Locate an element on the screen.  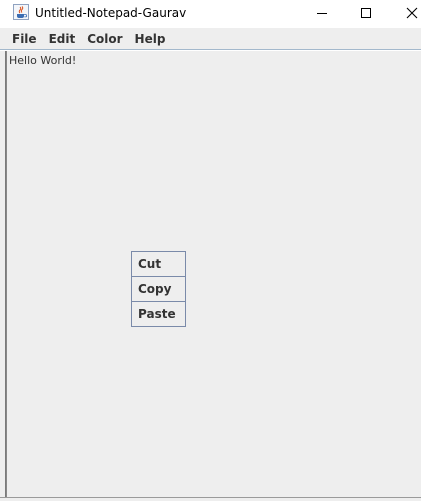
minimize-icon is located at coordinates (322, 13).